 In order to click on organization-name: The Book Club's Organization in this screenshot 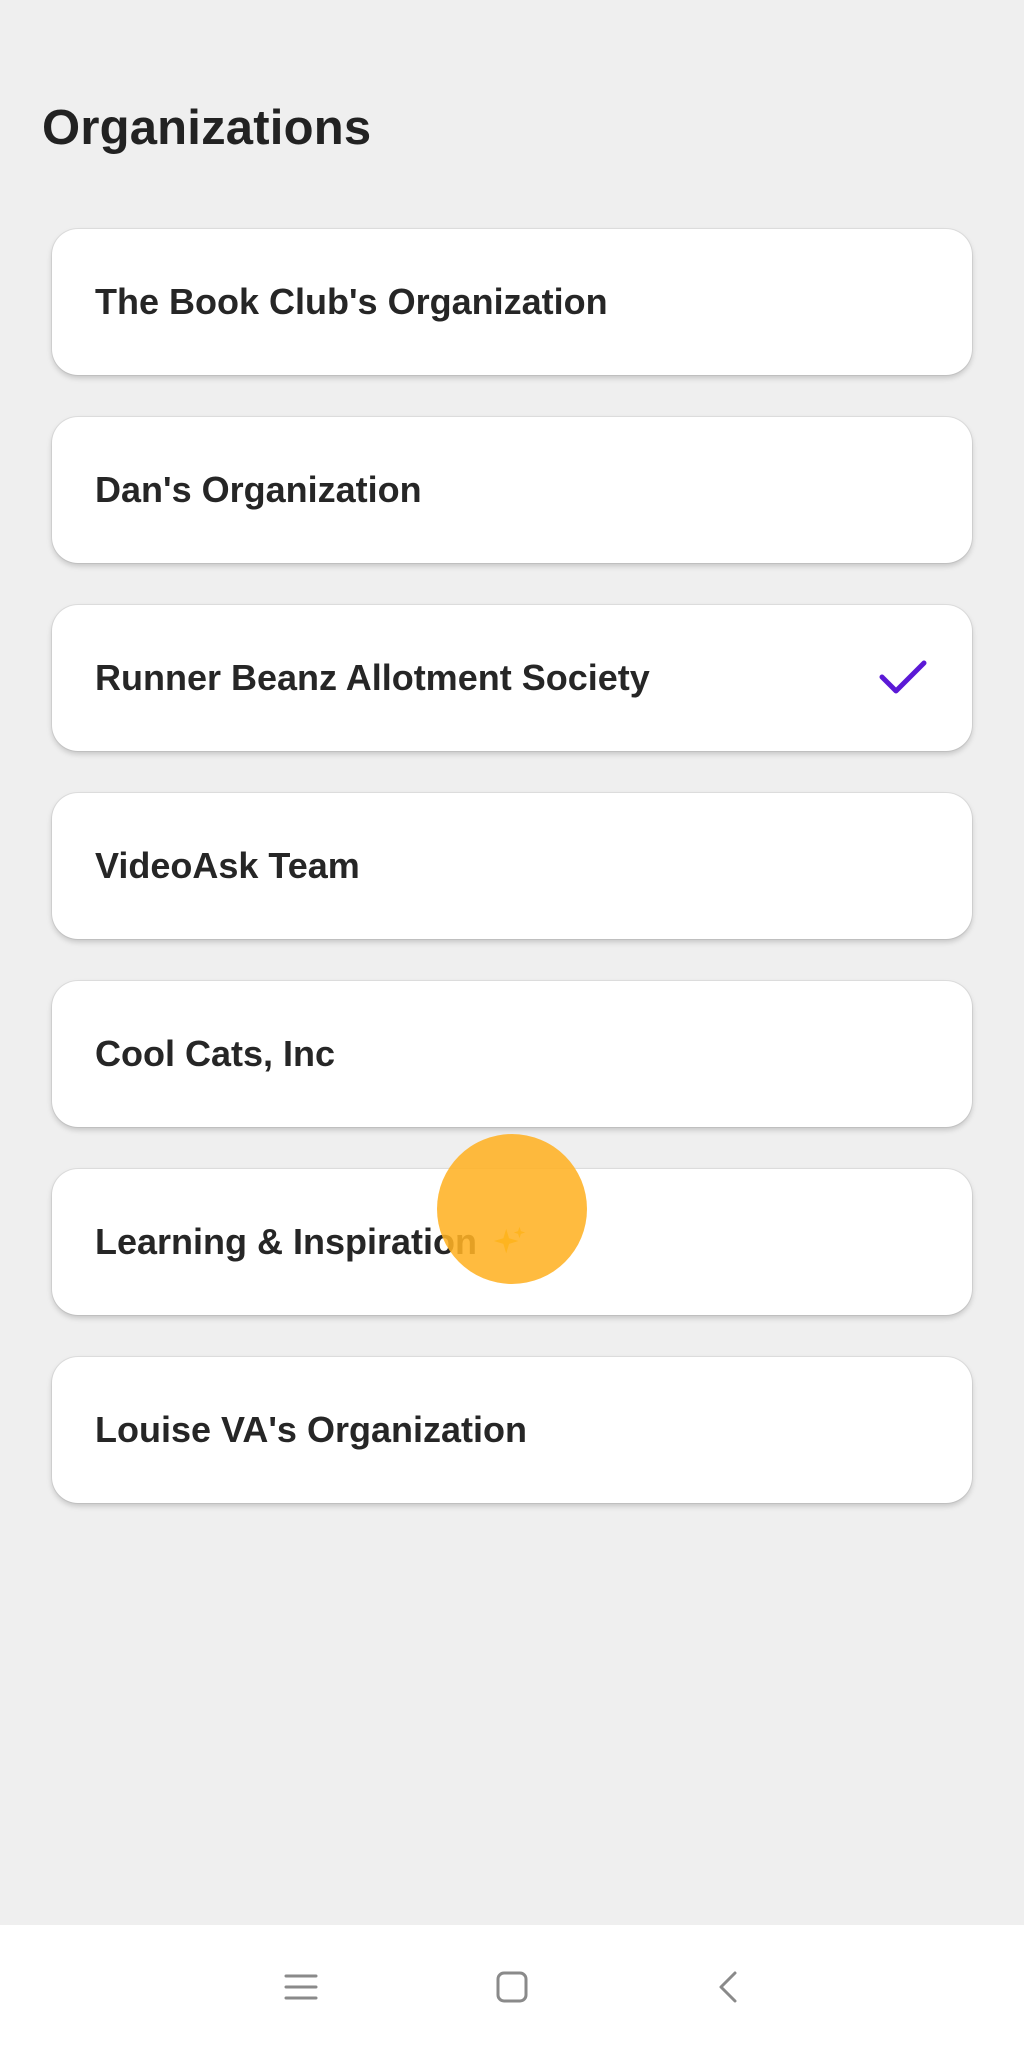, I will do `click(351, 301)`.